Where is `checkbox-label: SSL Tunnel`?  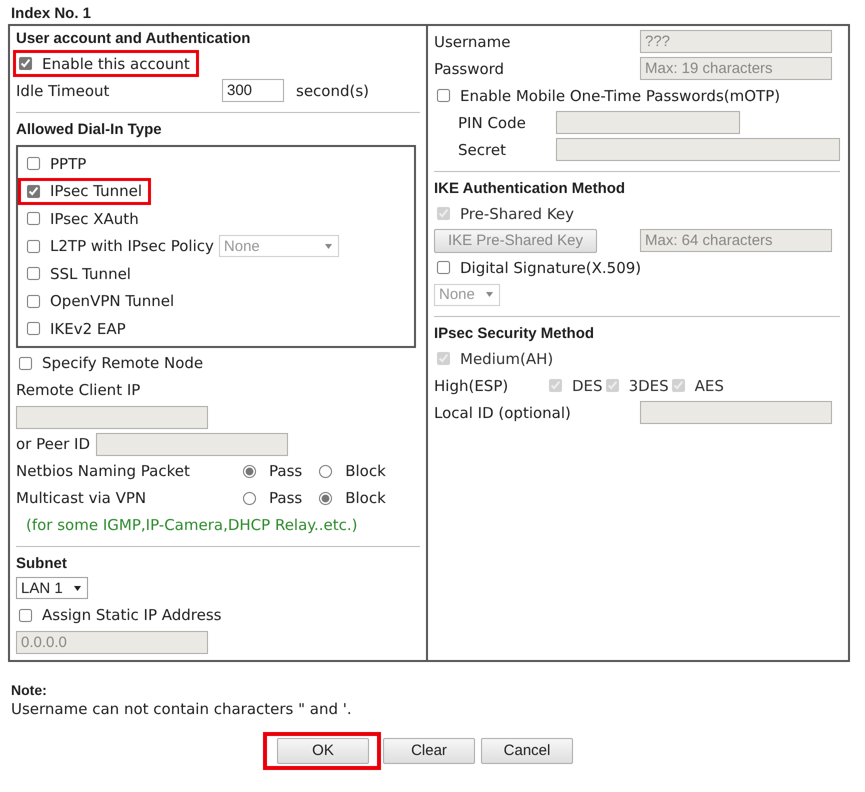 checkbox-label: SSL Tunnel is located at coordinates (90, 273).